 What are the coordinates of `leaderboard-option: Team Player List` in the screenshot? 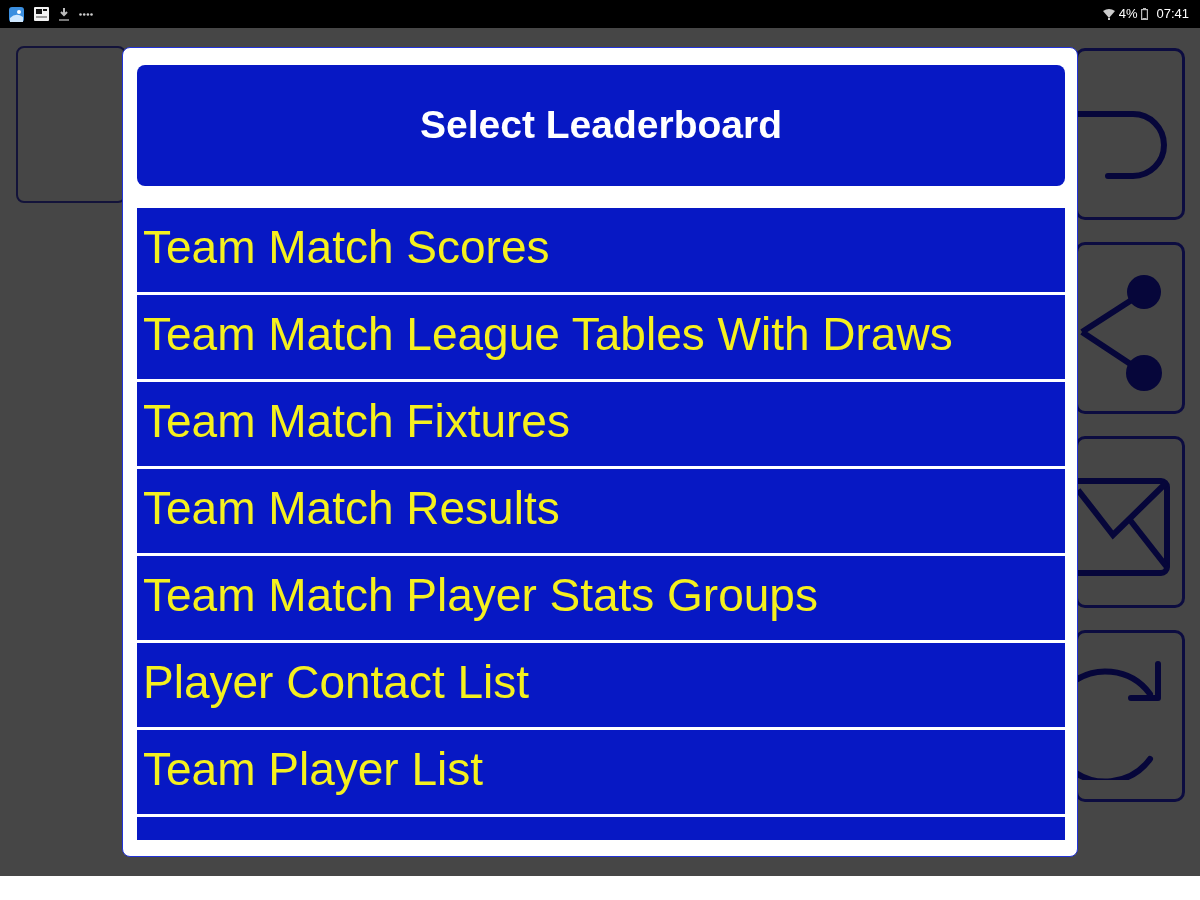 It's located at (601, 772).